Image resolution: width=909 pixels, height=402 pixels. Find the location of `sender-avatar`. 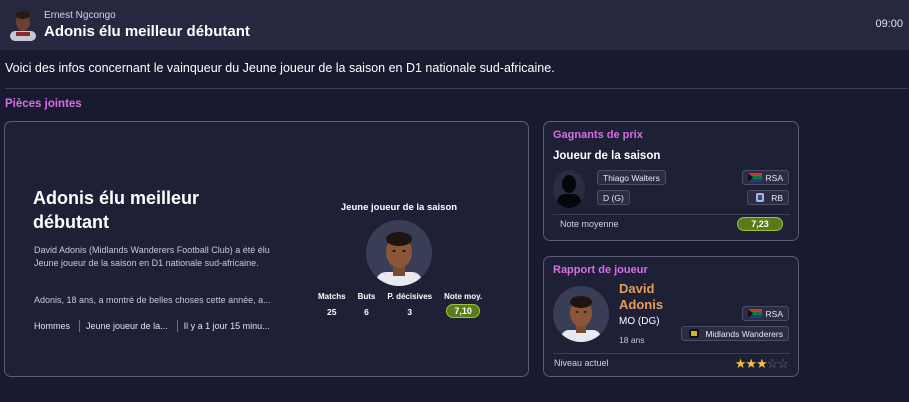

sender-avatar is located at coordinates (23, 25).